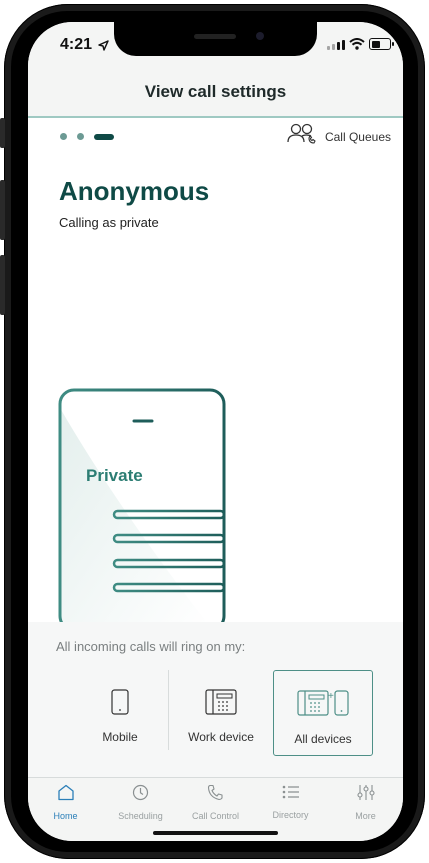  Describe the element at coordinates (87, 136) in the screenshot. I see `carousel-indicator` at that location.